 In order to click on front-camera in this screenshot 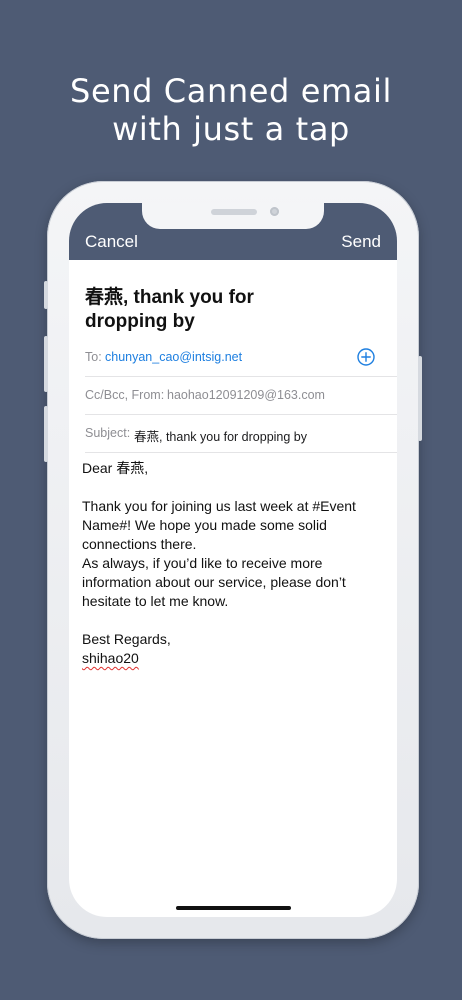, I will do `click(274, 211)`.